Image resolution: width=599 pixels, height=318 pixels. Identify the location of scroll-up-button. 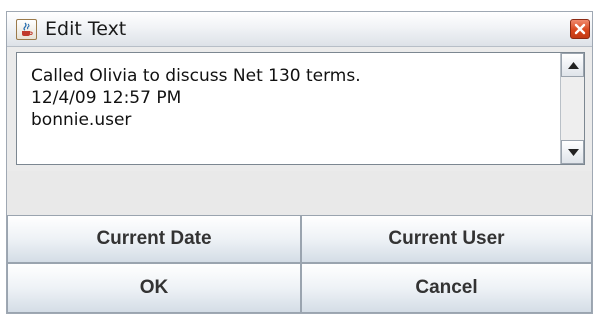
(572, 65).